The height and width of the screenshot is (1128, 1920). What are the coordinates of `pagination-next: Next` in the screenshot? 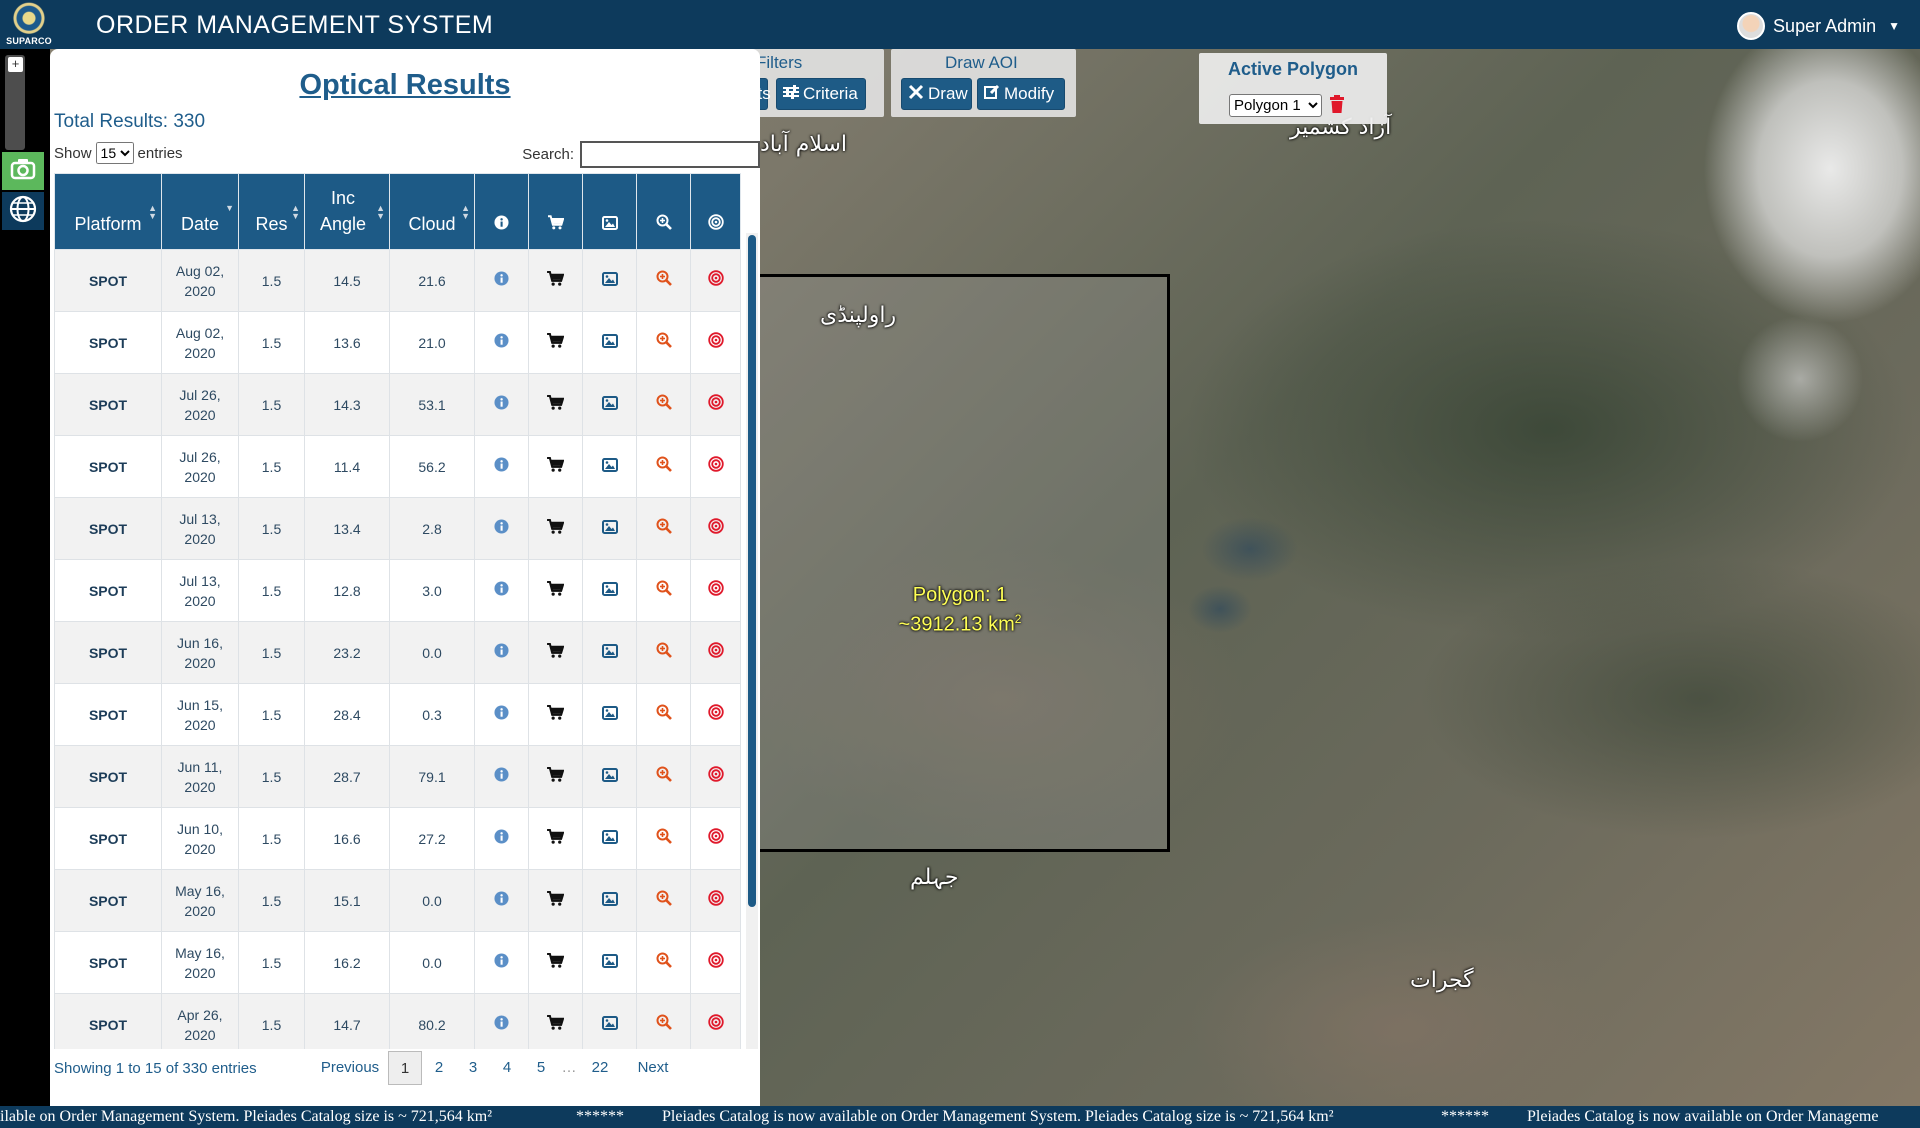 It's located at (653, 1068).